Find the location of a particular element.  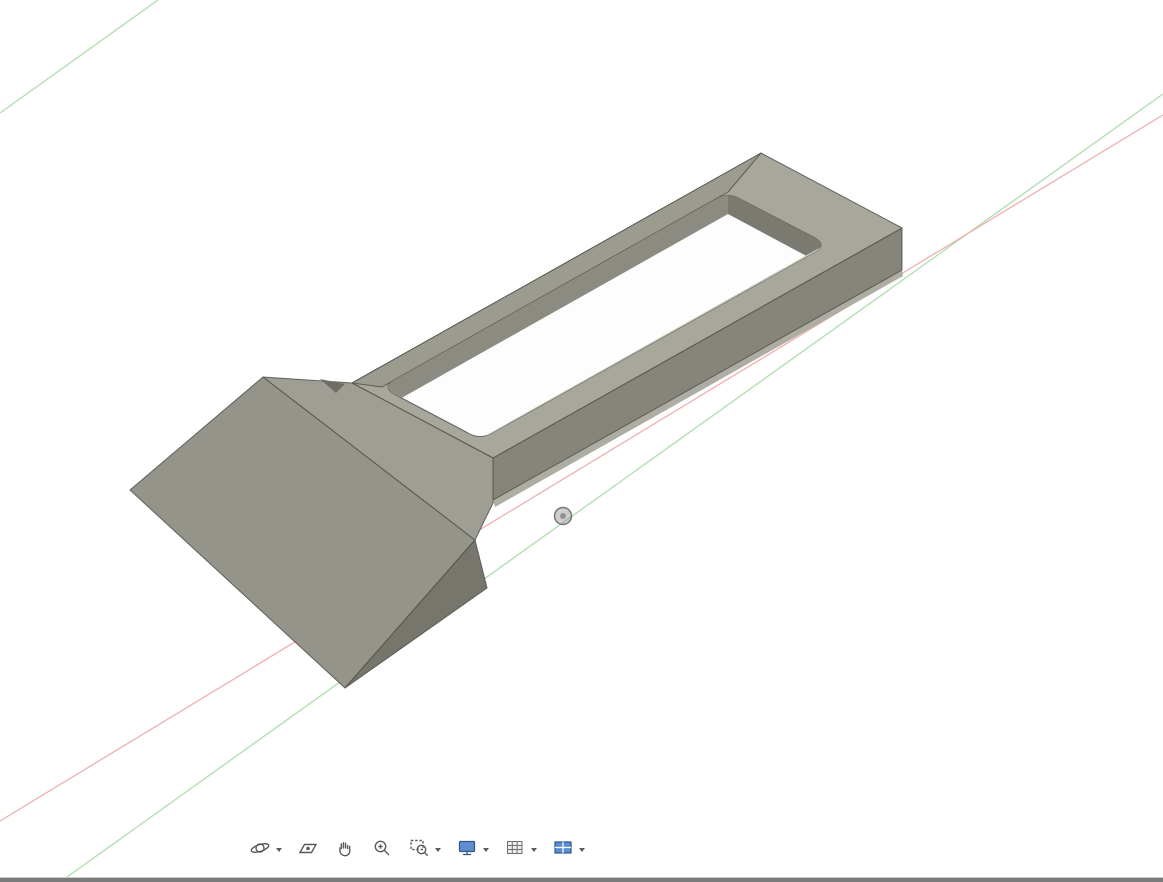

grid-and-snaps-button is located at coordinates (515, 848).